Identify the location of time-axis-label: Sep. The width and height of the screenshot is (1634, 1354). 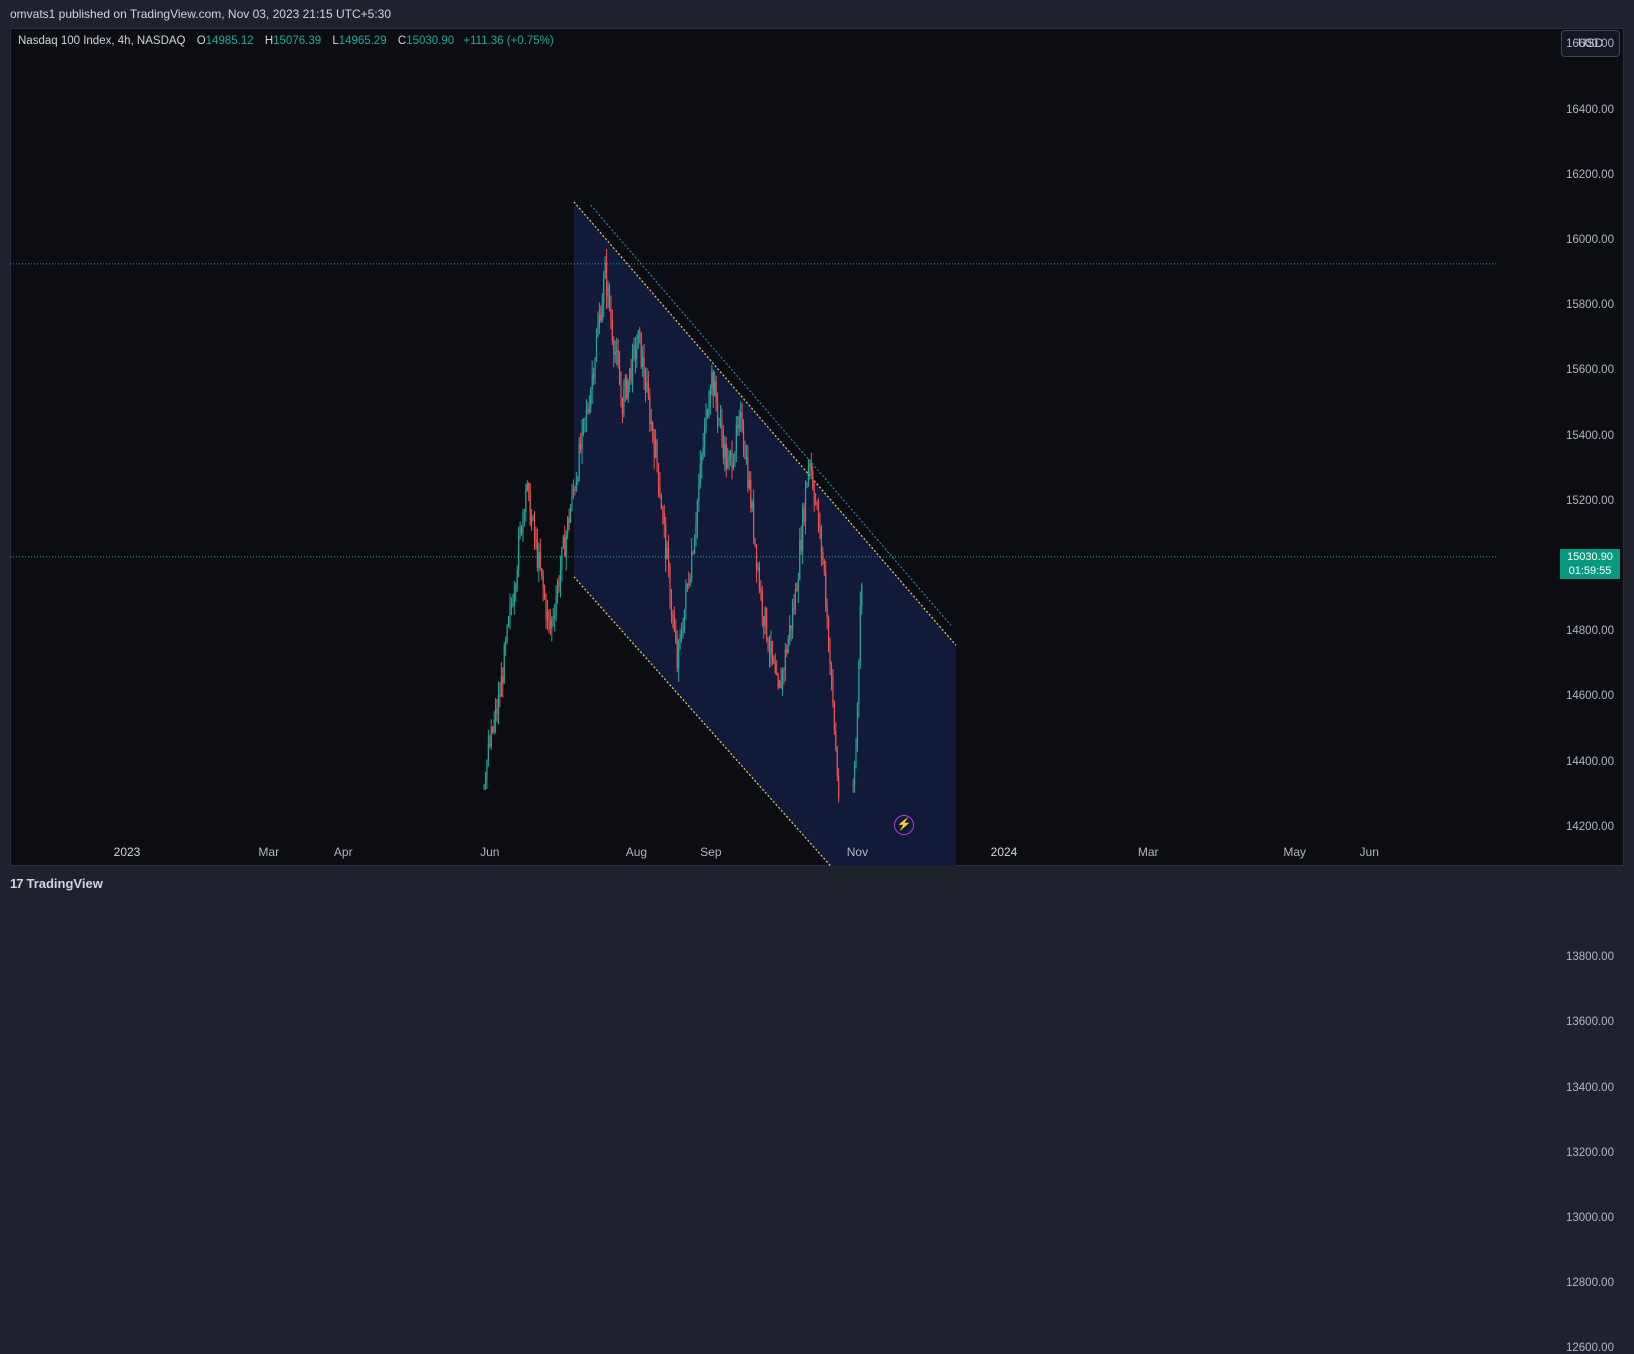
(711, 852).